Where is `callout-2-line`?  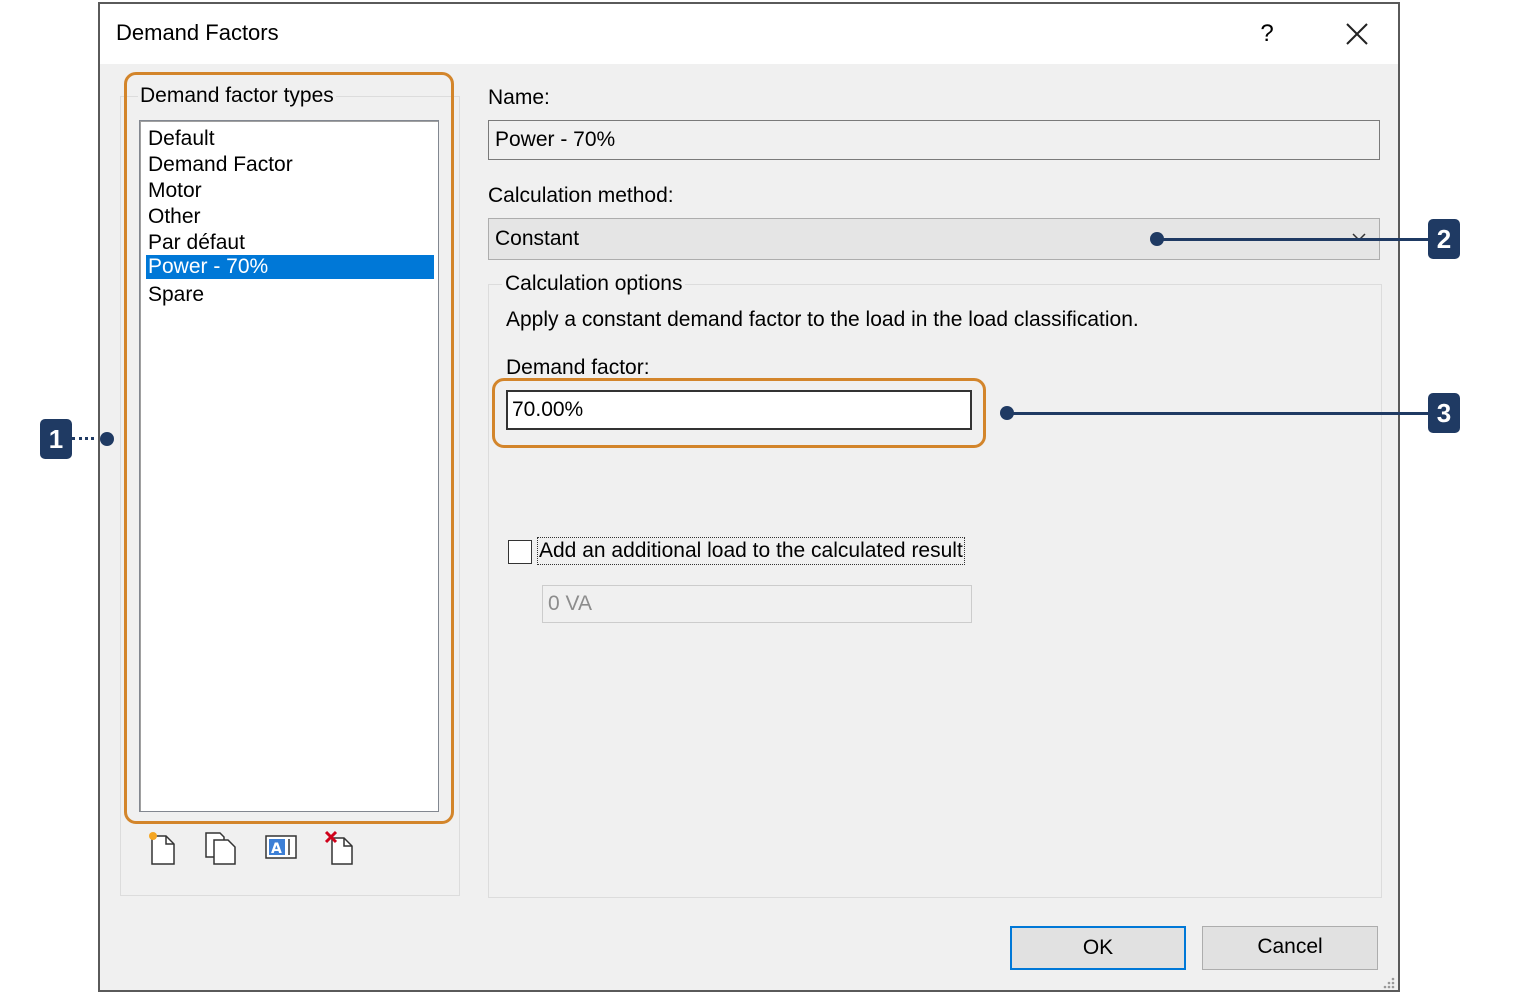 callout-2-line is located at coordinates (1294, 239).